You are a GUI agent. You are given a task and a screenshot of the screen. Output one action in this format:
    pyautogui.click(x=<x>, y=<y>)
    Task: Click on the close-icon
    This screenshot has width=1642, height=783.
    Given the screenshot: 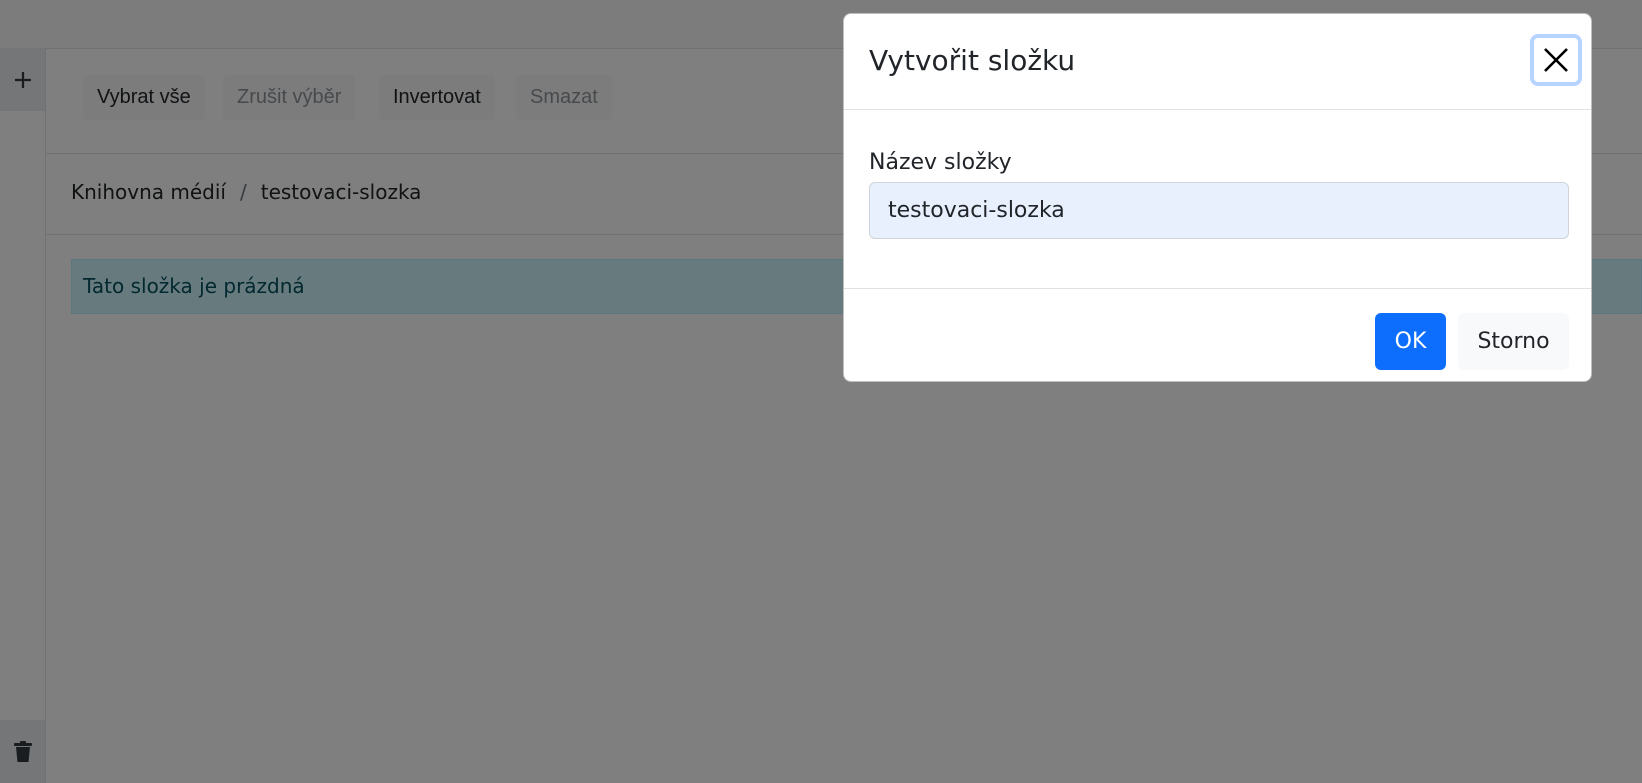 What is the action you would take?
    pyautogui.click(x=1556, y=60)
    